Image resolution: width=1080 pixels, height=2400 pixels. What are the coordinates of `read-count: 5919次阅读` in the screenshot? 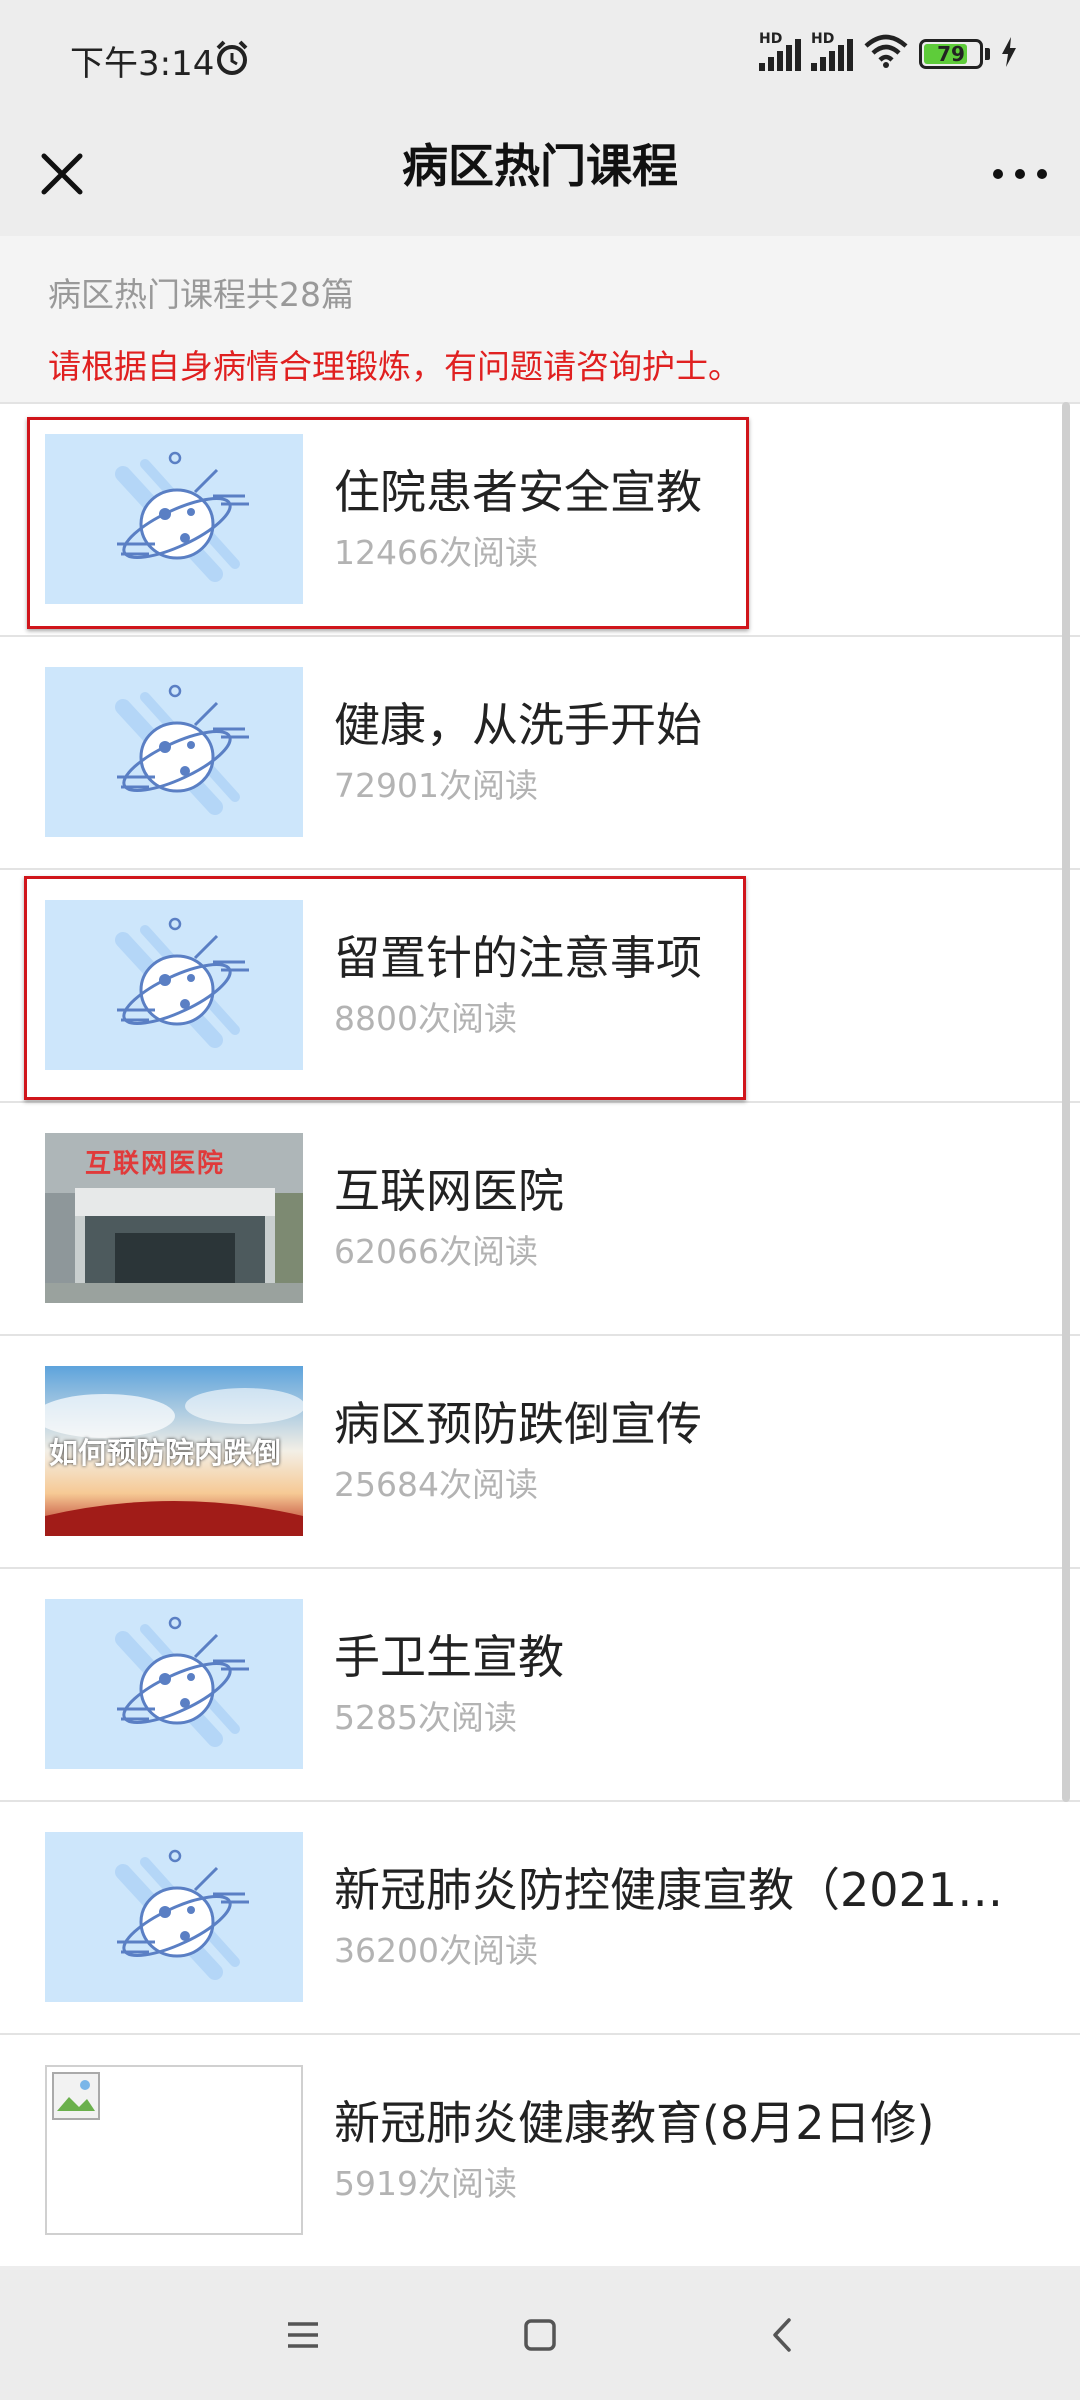 It's located at (425, 2183).